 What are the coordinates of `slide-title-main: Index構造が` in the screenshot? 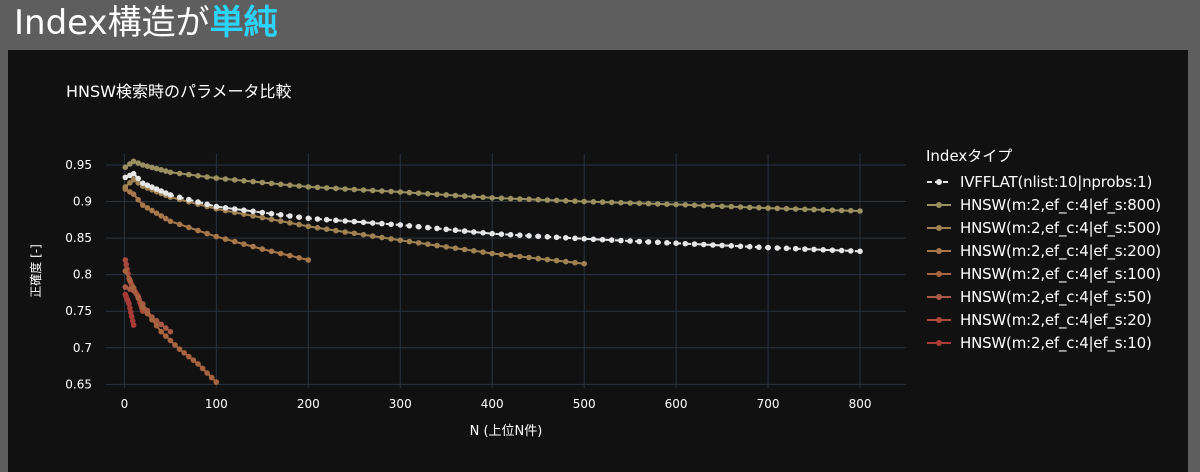 It's located at (112, 23).